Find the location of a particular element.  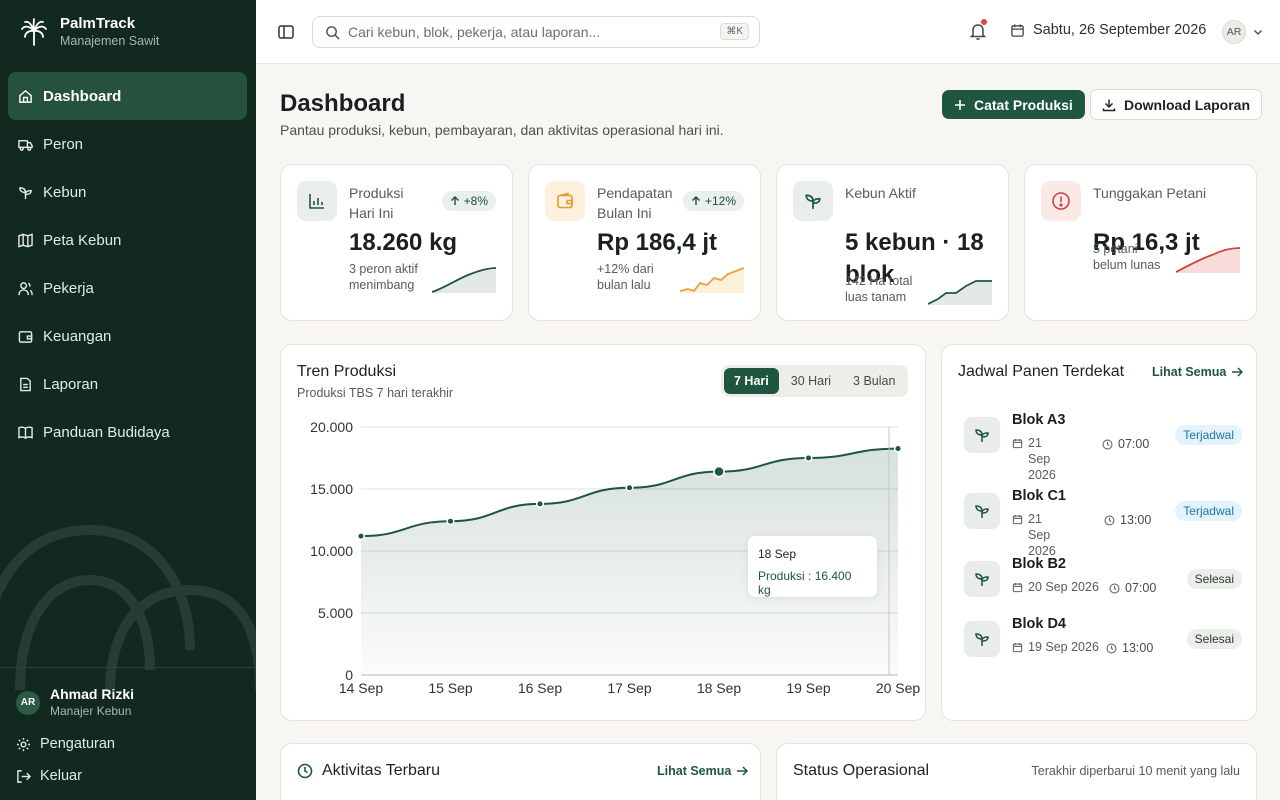

range-option-3m: 3 Bulan is located at coordinates (874, 381).